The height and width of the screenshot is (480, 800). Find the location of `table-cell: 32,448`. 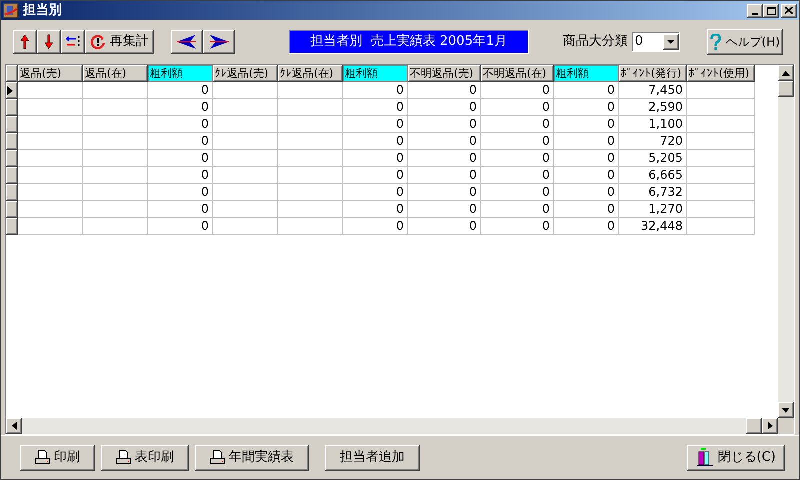

table-cell: 32,448 is located at coordinates (653, 226).